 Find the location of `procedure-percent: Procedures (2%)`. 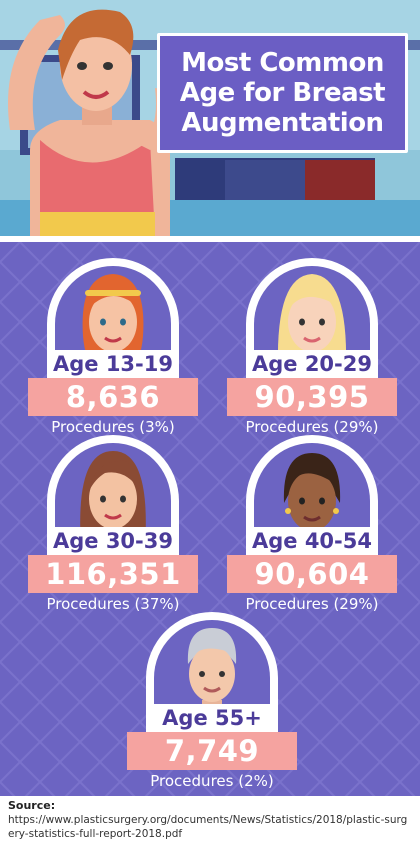

procedure-percent: Procedures (2%) is located at coordinates (212, 781).